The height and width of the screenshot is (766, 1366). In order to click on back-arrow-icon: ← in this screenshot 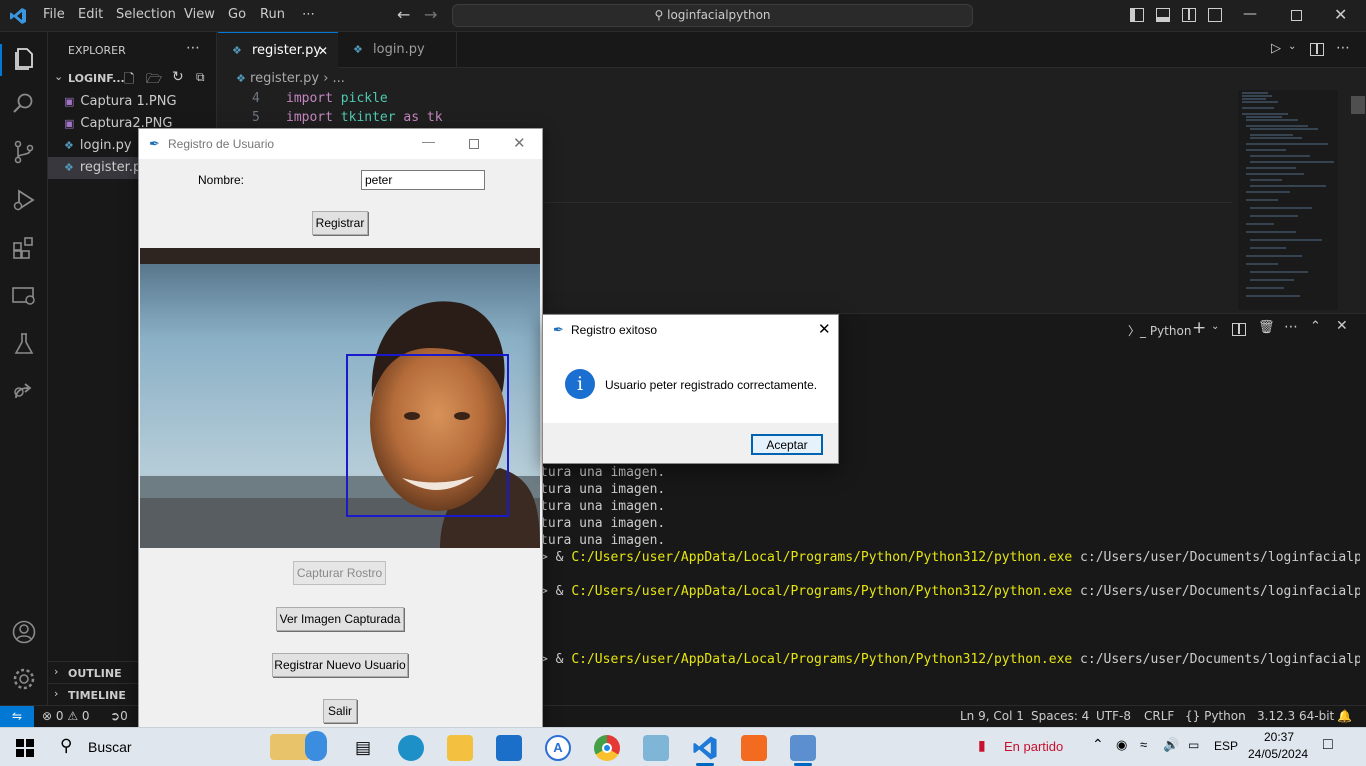, I will do `click(403, 14)`.